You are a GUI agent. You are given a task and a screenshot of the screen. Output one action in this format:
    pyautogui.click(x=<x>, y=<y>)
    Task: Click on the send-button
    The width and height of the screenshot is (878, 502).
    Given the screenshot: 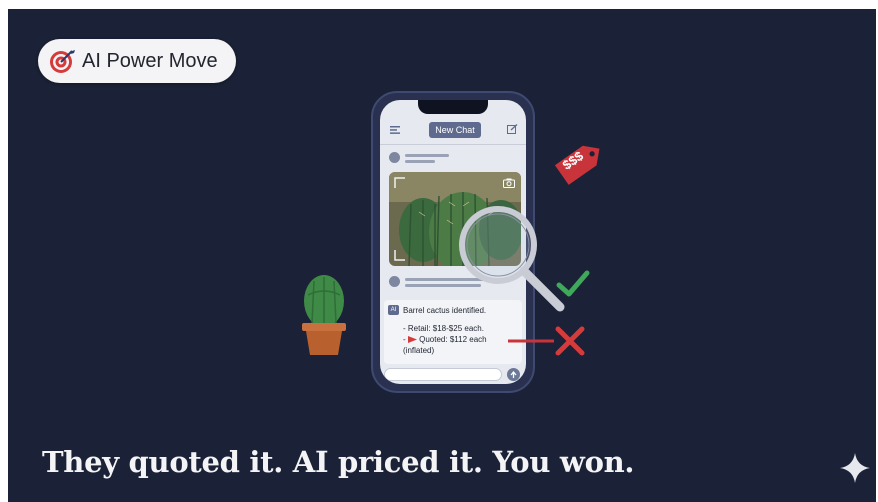 What is the action you would take?
    pyautogui.click(x=513, y=374)
    